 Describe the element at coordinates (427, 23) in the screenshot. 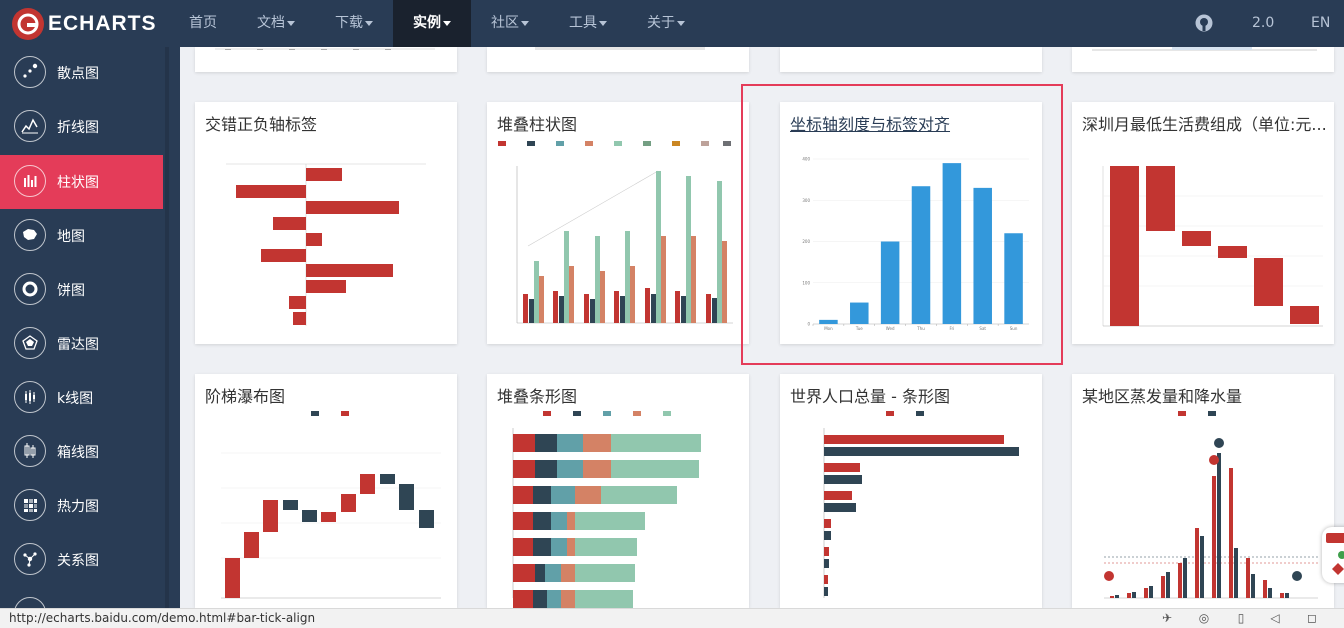

I see `nav-examples-label: 实例` at that location.